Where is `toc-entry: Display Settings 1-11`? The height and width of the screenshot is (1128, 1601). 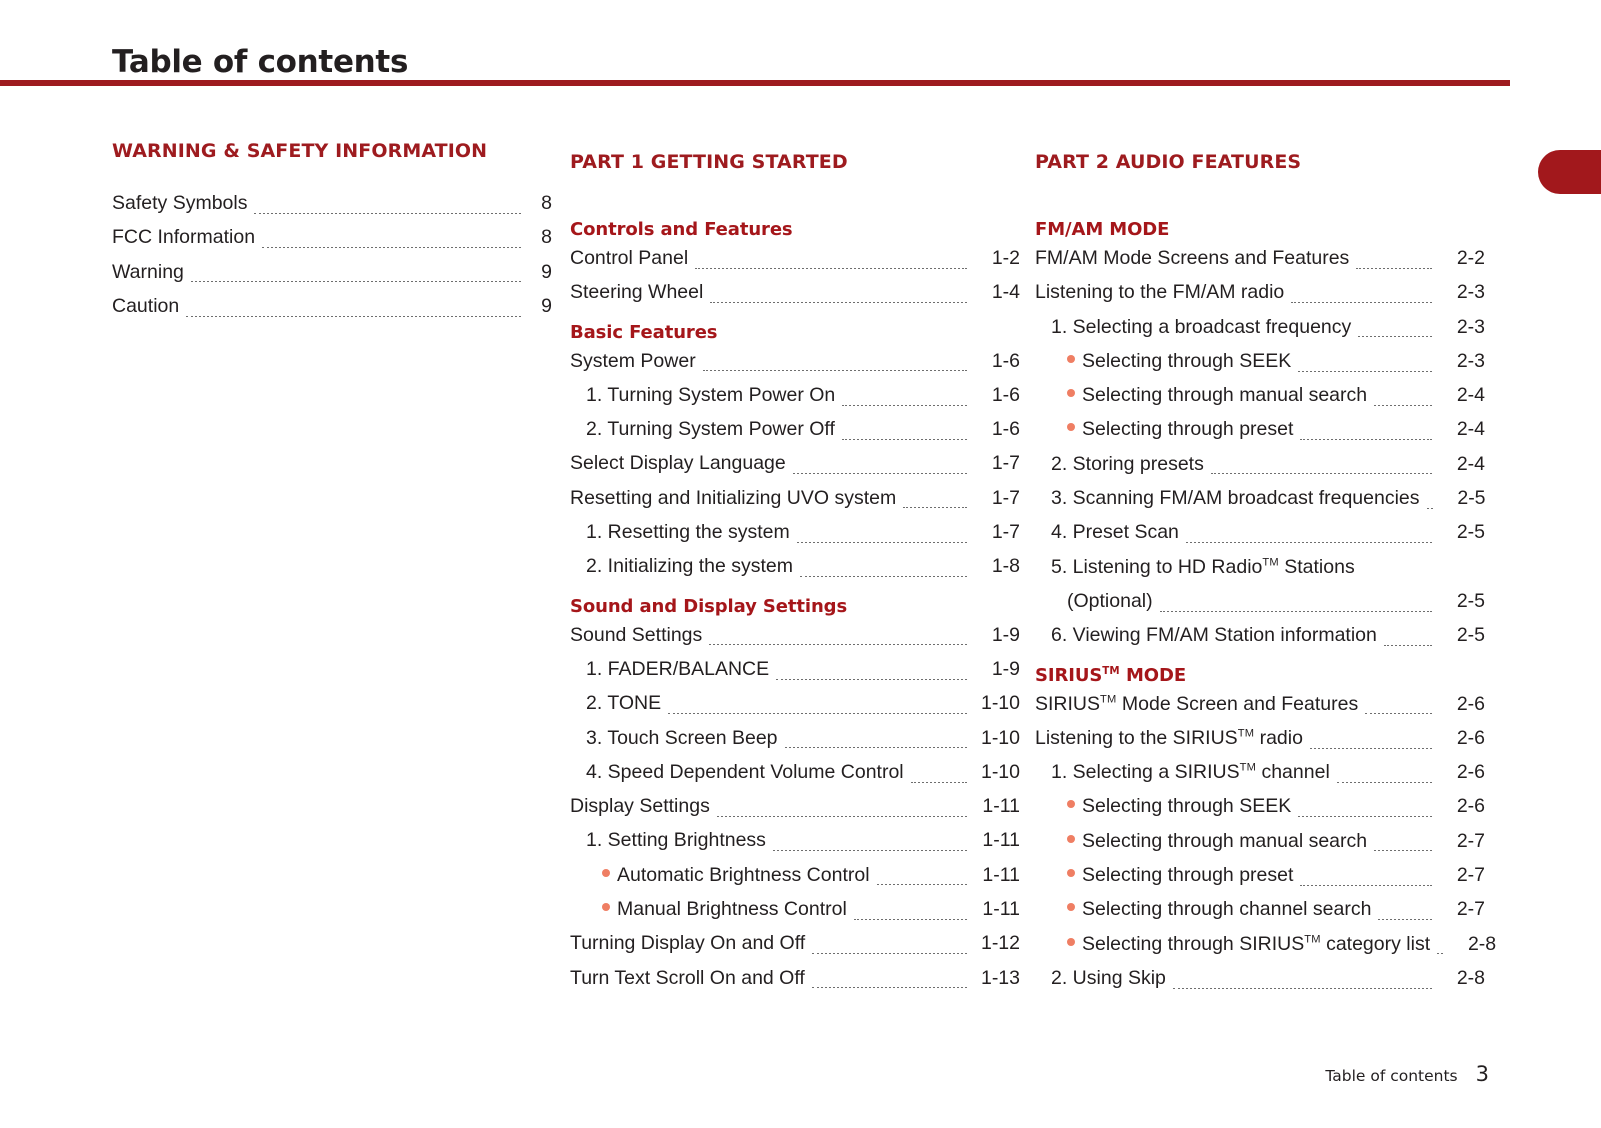 toc-entry: Display Settings 1-11 is located at coordinates (795, 812).